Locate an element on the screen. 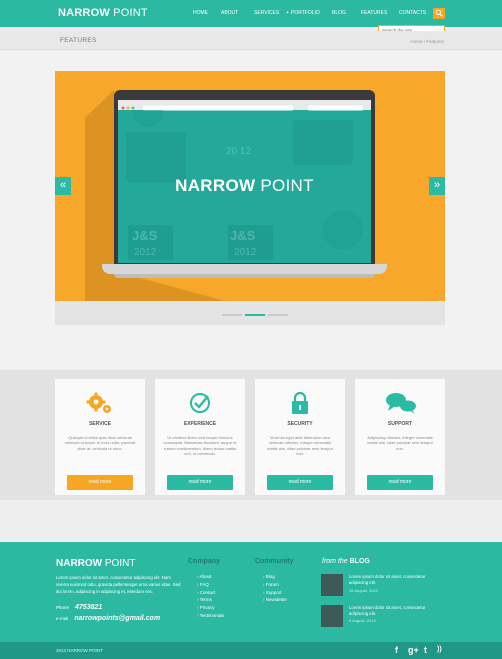 The image size is (502, 659). screen-text-js-2: J&S is located at coordinates (243, 235).